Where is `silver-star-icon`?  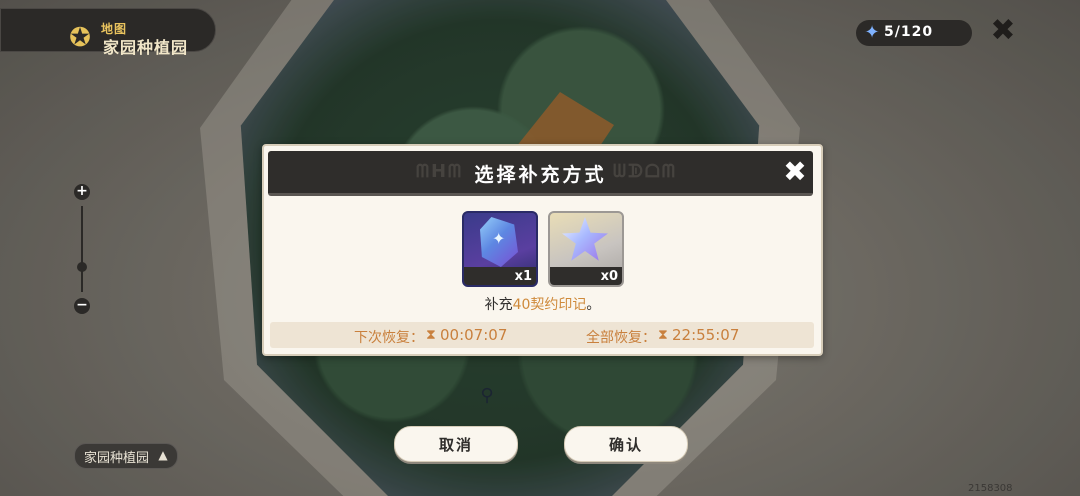 silver-star-icon is located at coordinates (585, 239).